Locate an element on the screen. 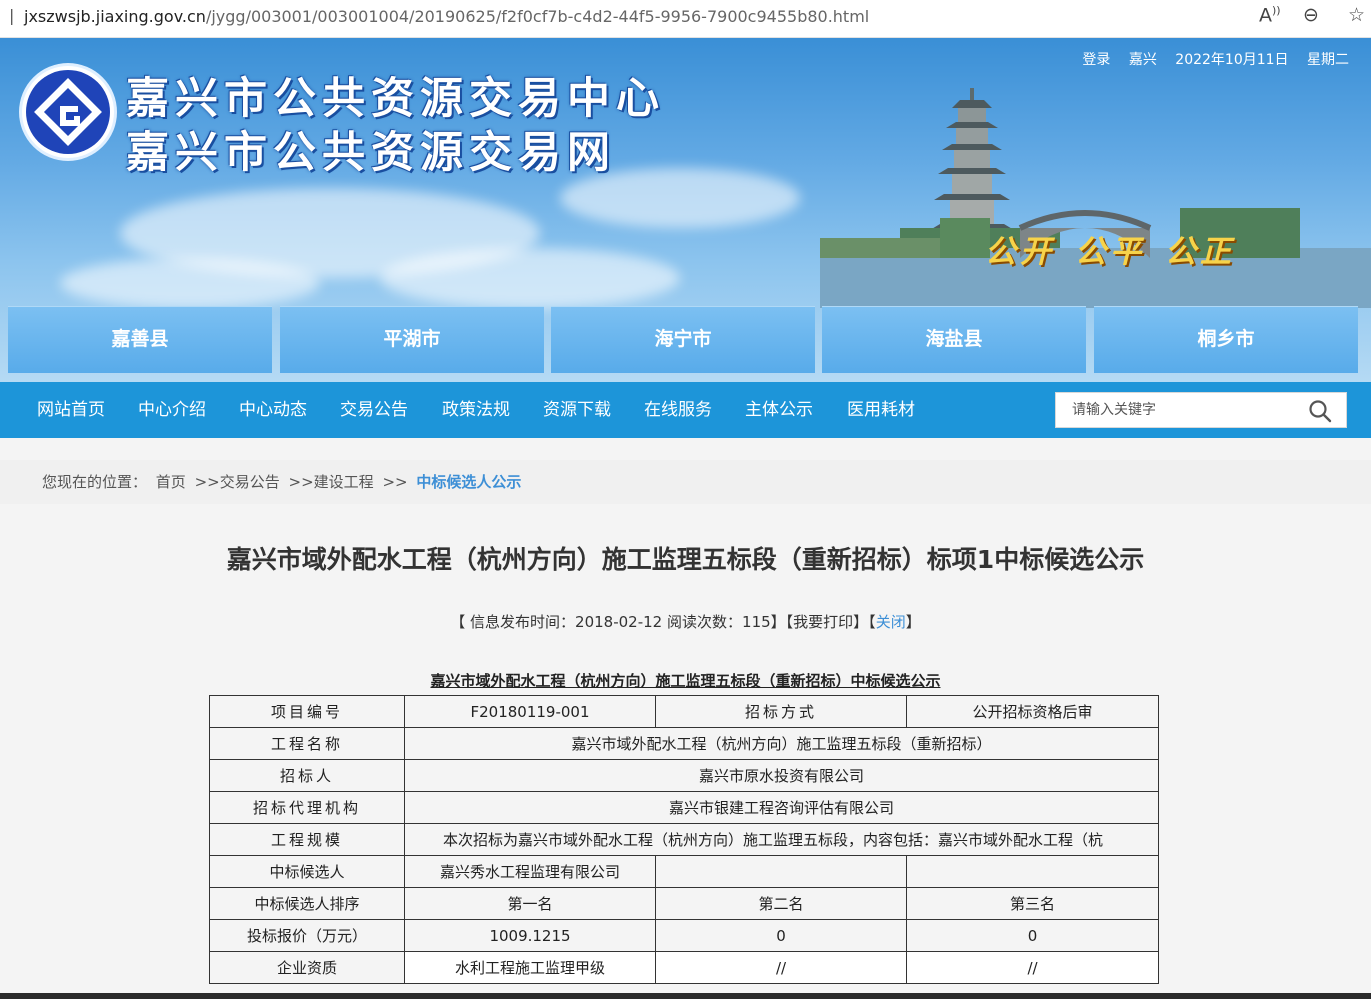  county-tab-pinghu: 平湖市 is located at coordinates (412, 339).